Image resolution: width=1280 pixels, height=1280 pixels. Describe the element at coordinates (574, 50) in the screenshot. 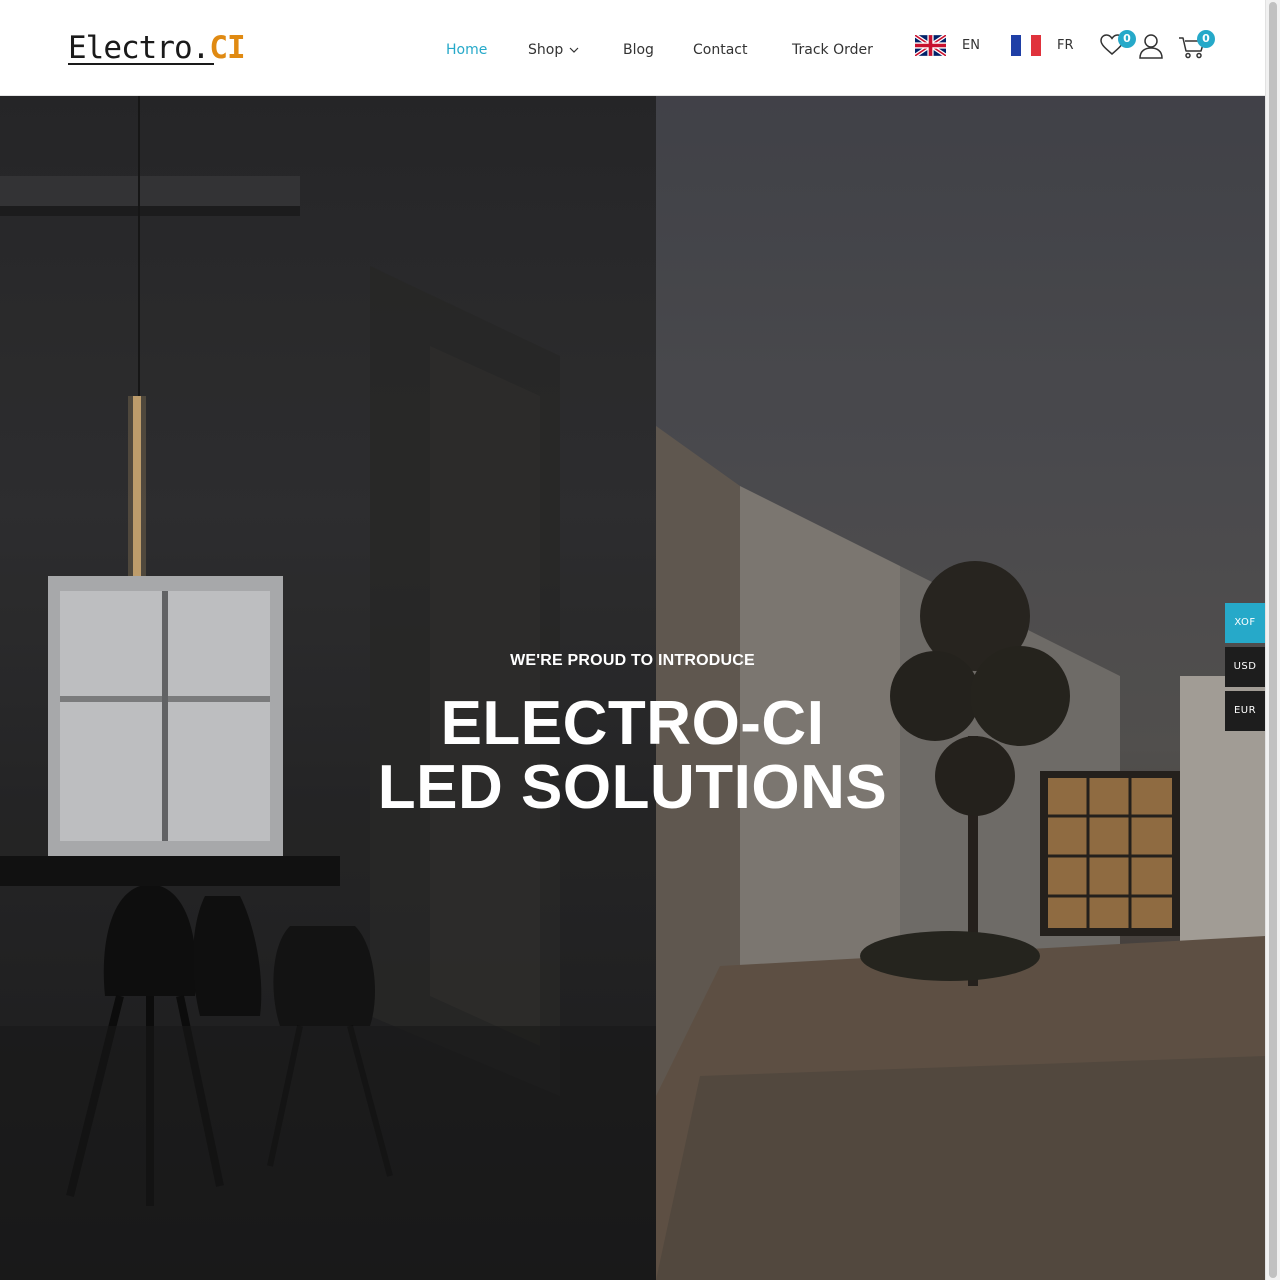

I see `chevron-down-icon` at that location.